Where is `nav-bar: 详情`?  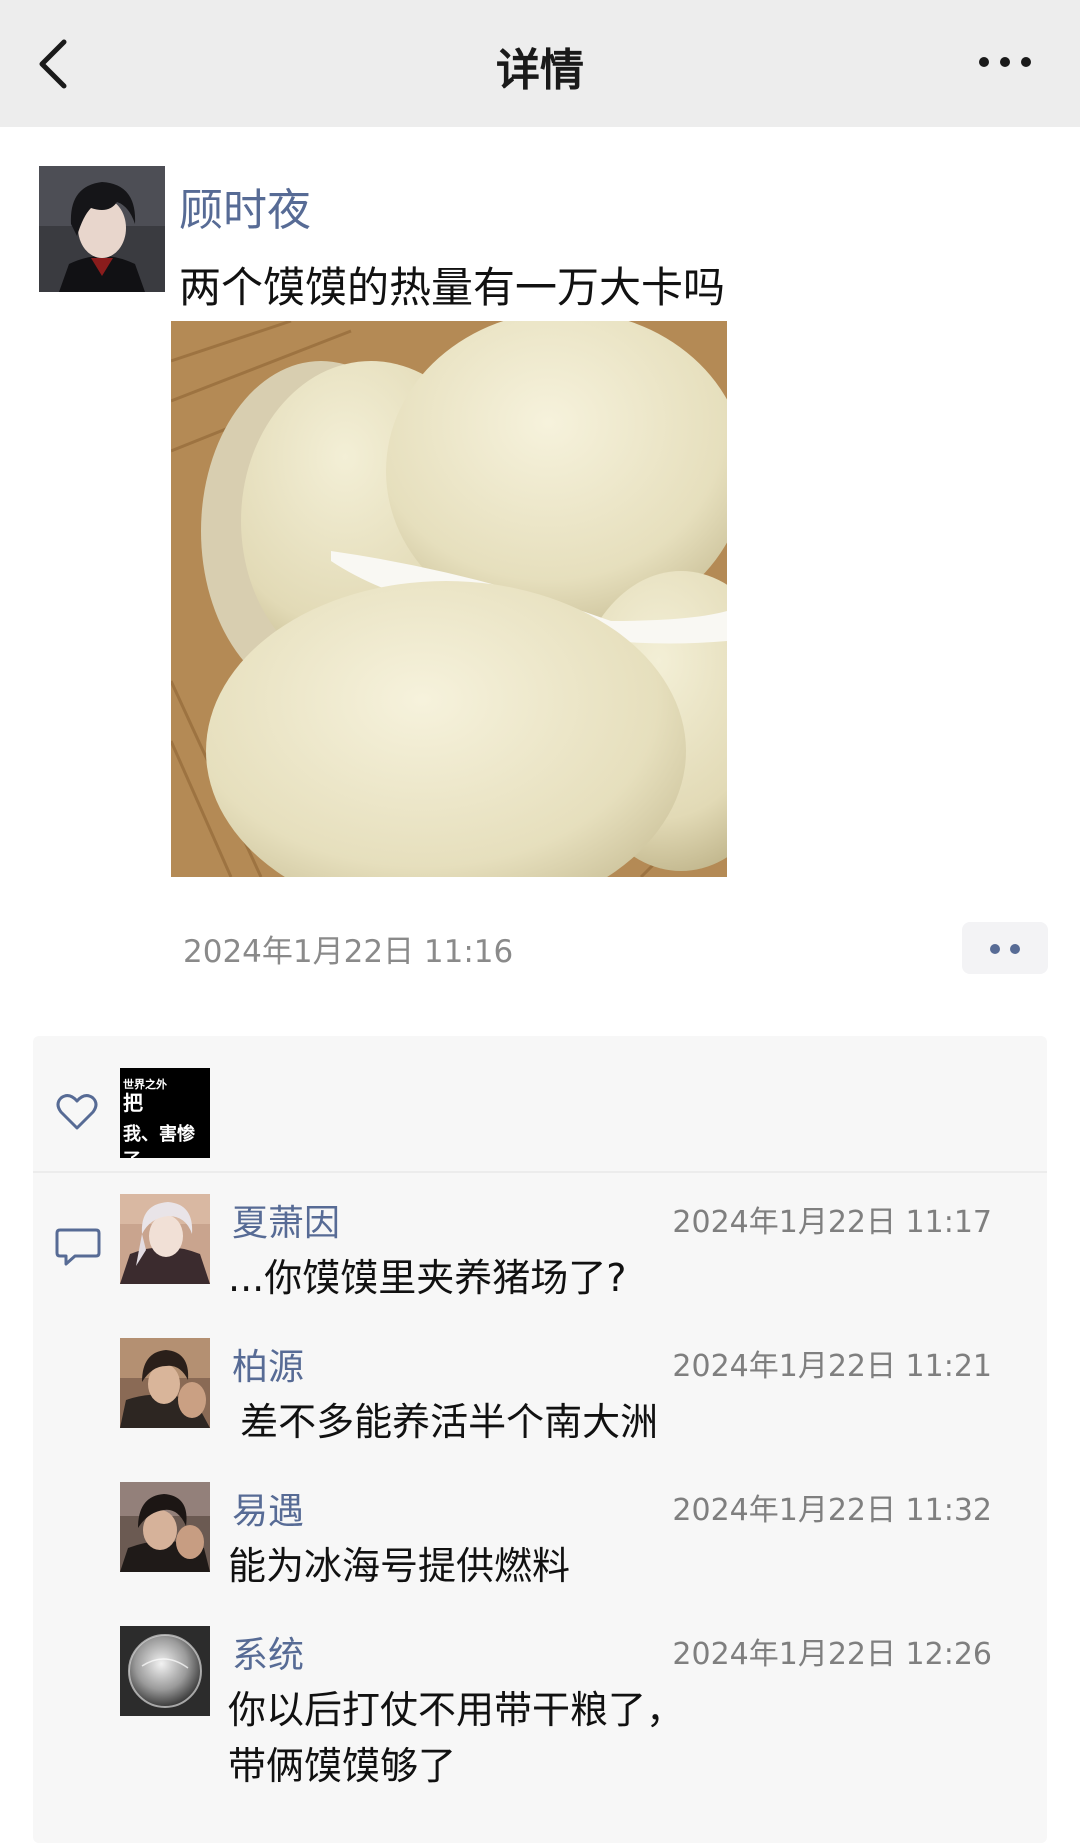
nav-bar: 详情 is located at coordinates (540, 63).